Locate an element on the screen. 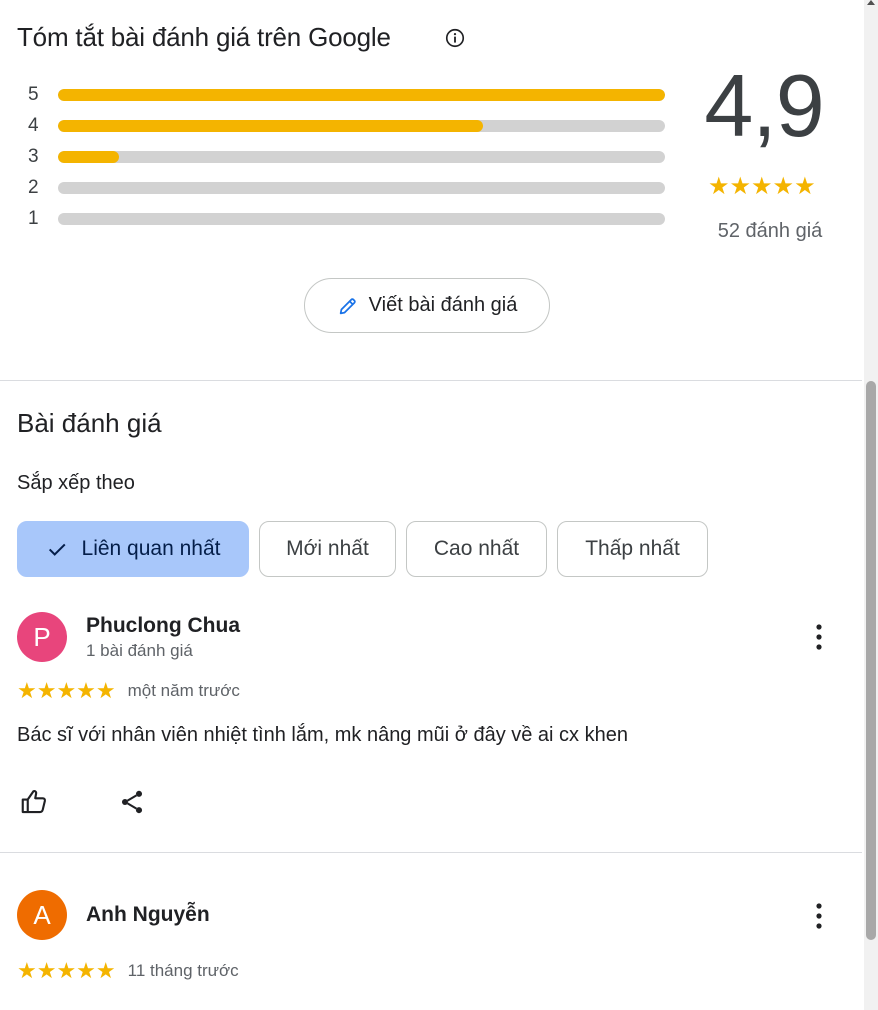  write-review-label: Viết bài đánh giá is located at coordinates (443, 305).